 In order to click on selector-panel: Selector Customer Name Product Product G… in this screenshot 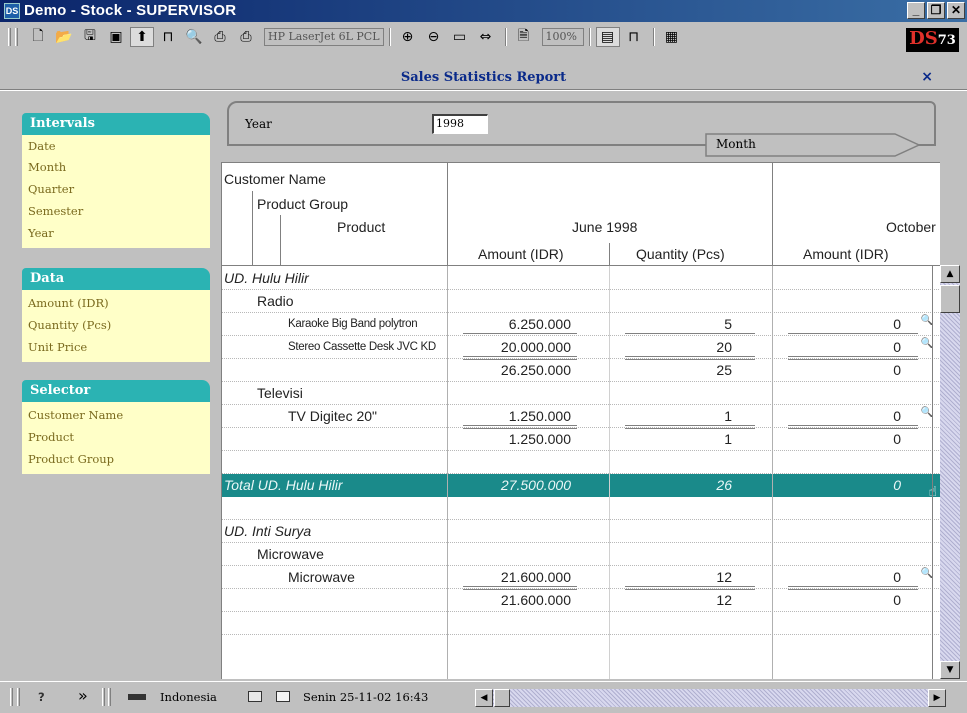, I will do `click(116, 427)`.